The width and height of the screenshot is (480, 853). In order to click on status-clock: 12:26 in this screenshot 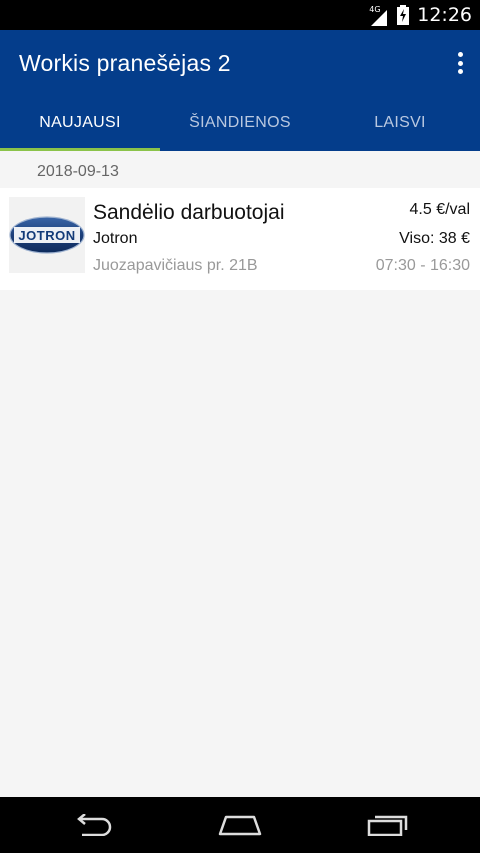, I will do `click(444, 15)`.